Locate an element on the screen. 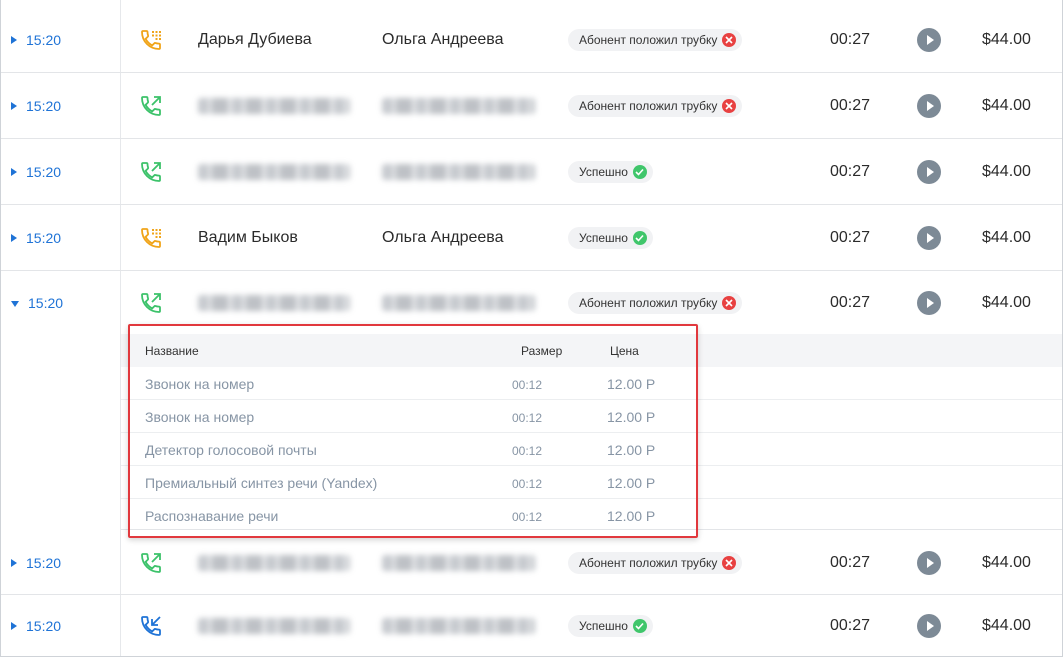 The height and width of the screenshot is (657, 1063). details-header-name: Название is located at coordinates (172, 351).